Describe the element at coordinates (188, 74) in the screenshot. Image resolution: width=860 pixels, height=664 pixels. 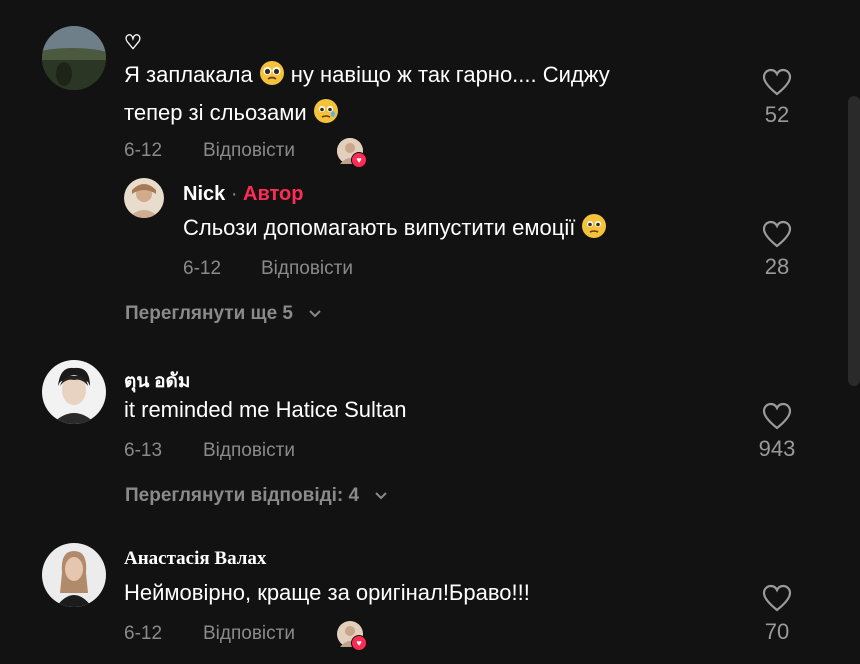
I see `comment-text-part: Я заплакала` at that location.